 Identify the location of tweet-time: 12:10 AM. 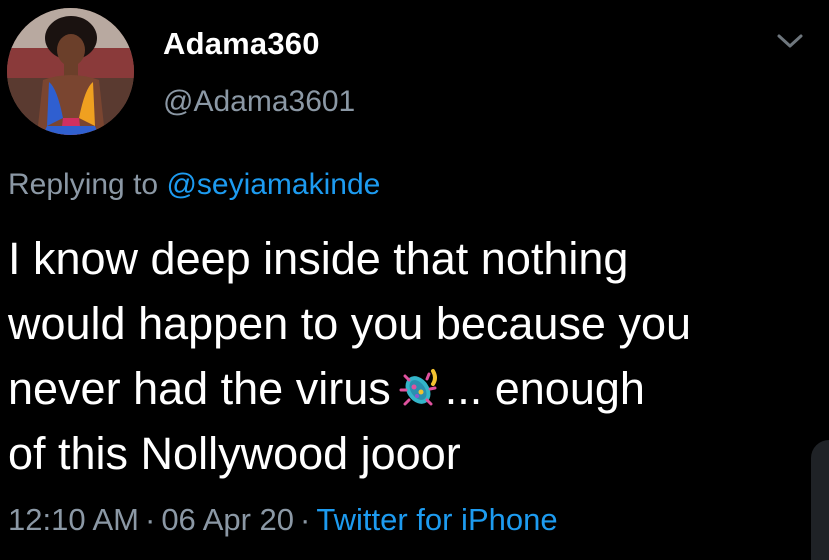
(73, 519).